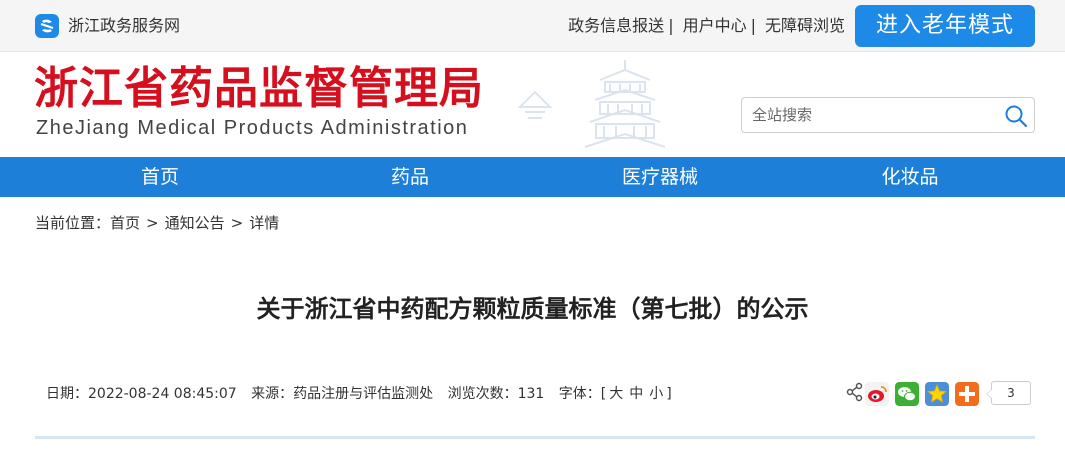  What do you see at coordinates (482, 394) in the screenshot?
I see `views-label: 浏览次数：` at bounding box center [482, 394].